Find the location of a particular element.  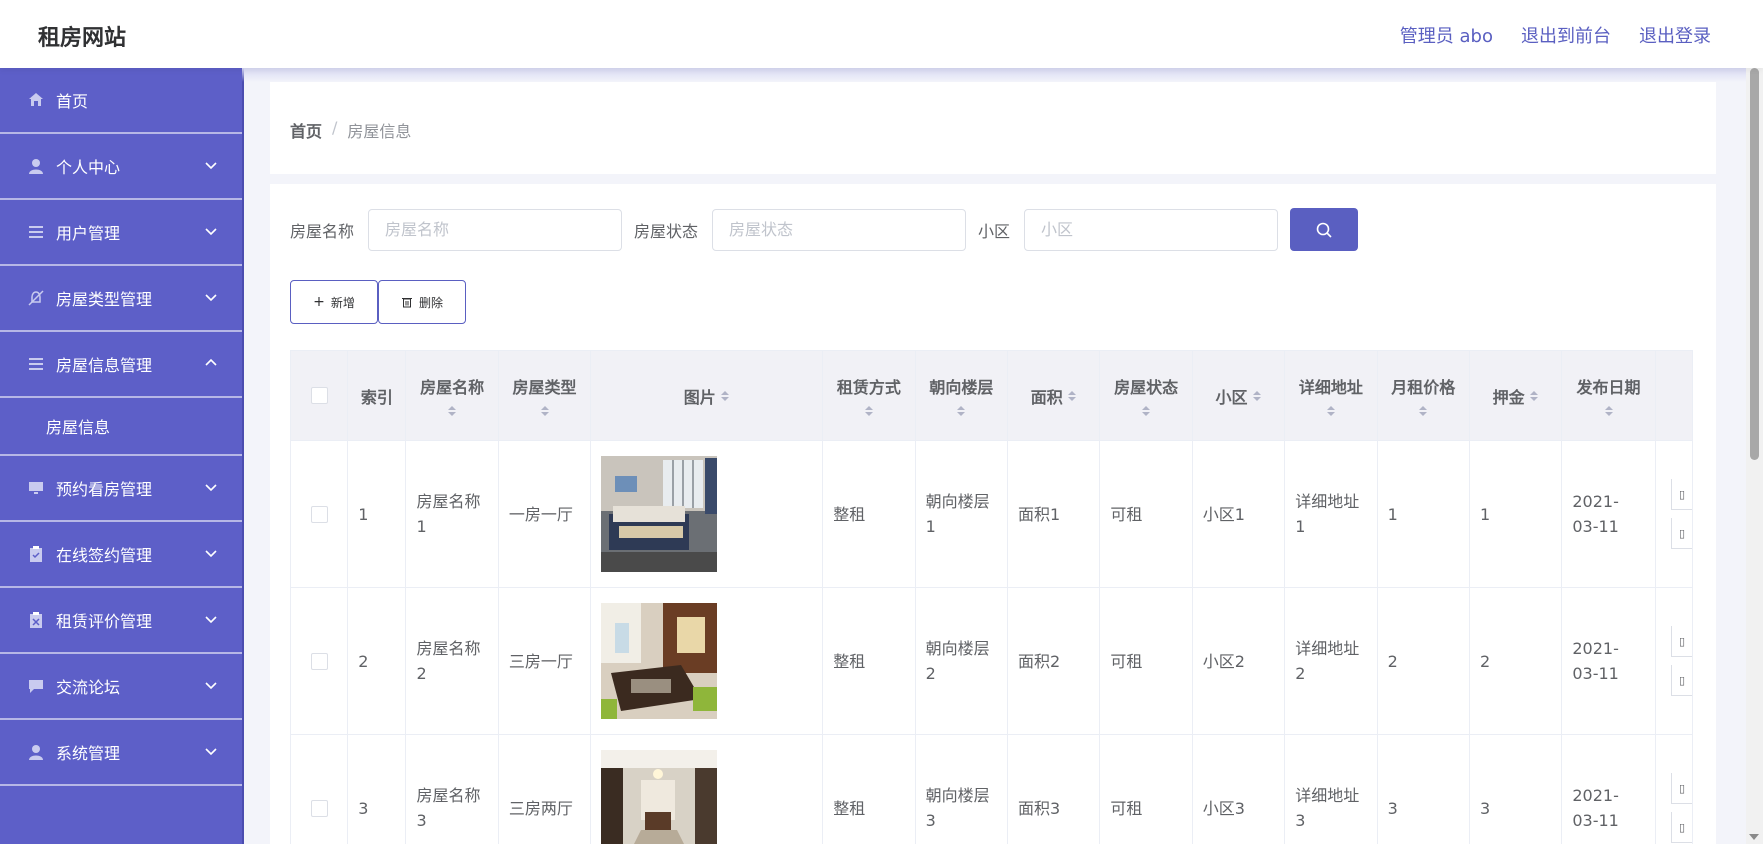

delete-button: 删除 is located at coordinates (422, 302).